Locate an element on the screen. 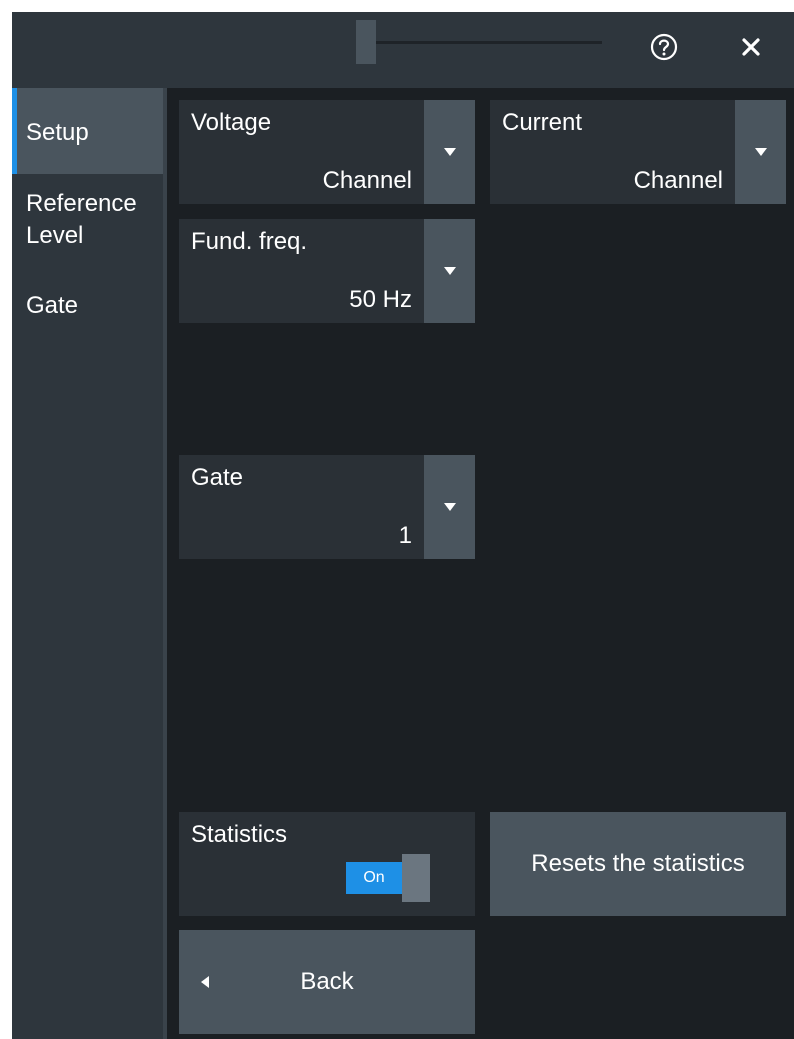 The image size is (794, 1039). reset-statistics-label: Resets the statistics is located at coordinates (638, 863).